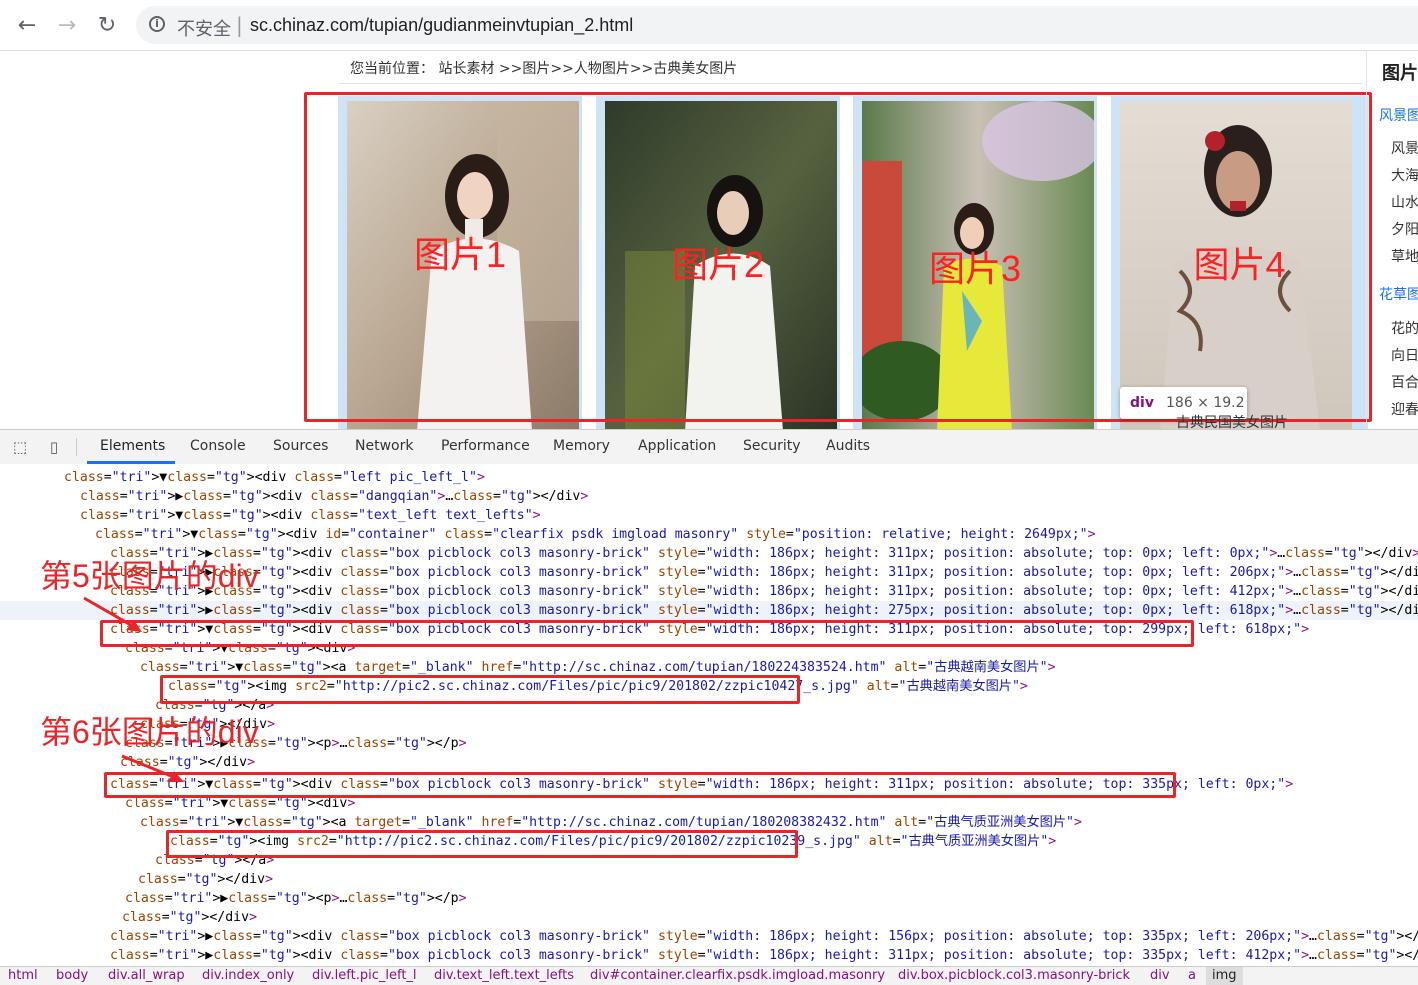 The image size is (1418, 985). Describe the element at coordinates (157, 24) in the screenshot. I see `info-icon: i` at that location.